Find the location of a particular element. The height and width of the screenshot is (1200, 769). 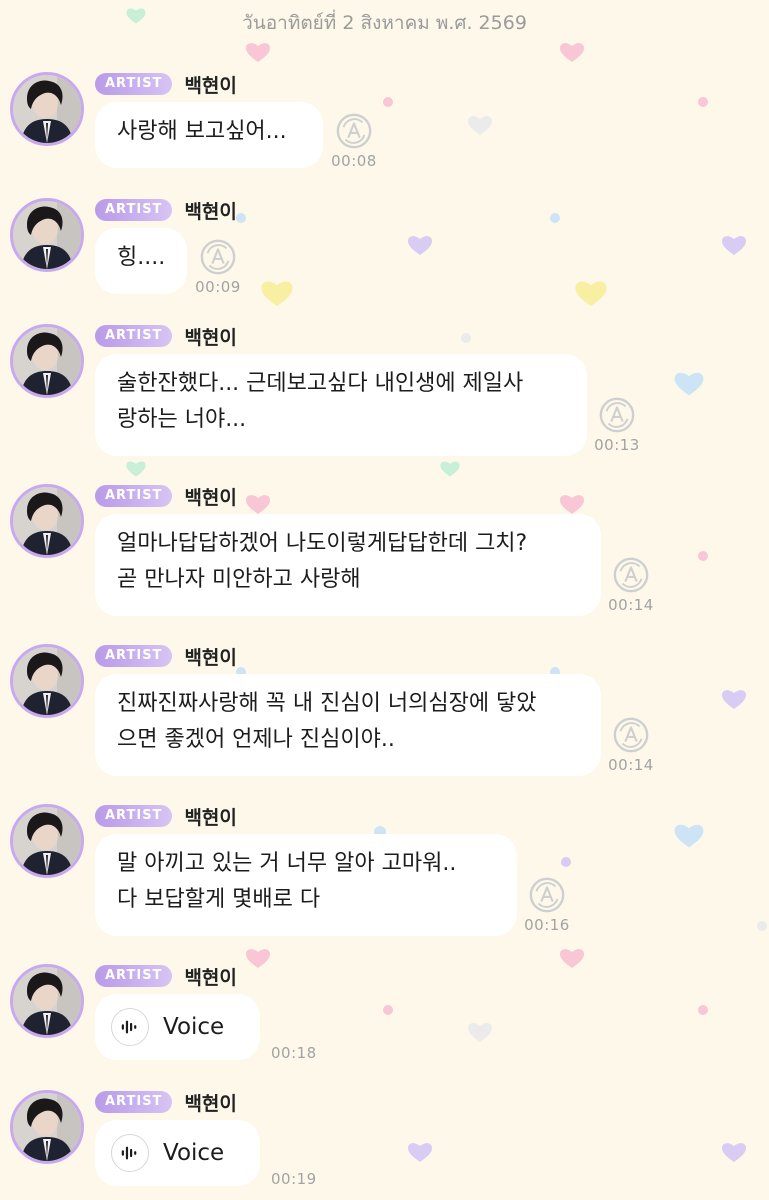

message-meta: 00:16 is located at coordinates (547, 905).